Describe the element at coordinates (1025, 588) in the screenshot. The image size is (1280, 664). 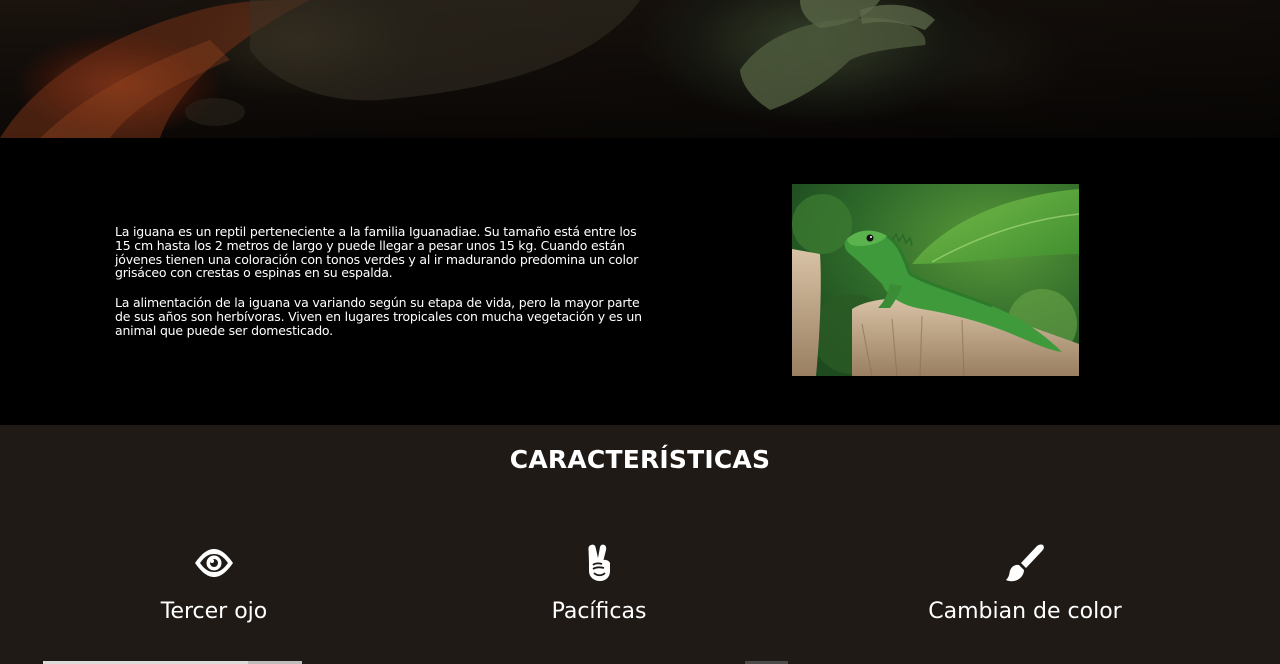
I see `feature-item-cambian-de-color: Cambian de color` at that location.